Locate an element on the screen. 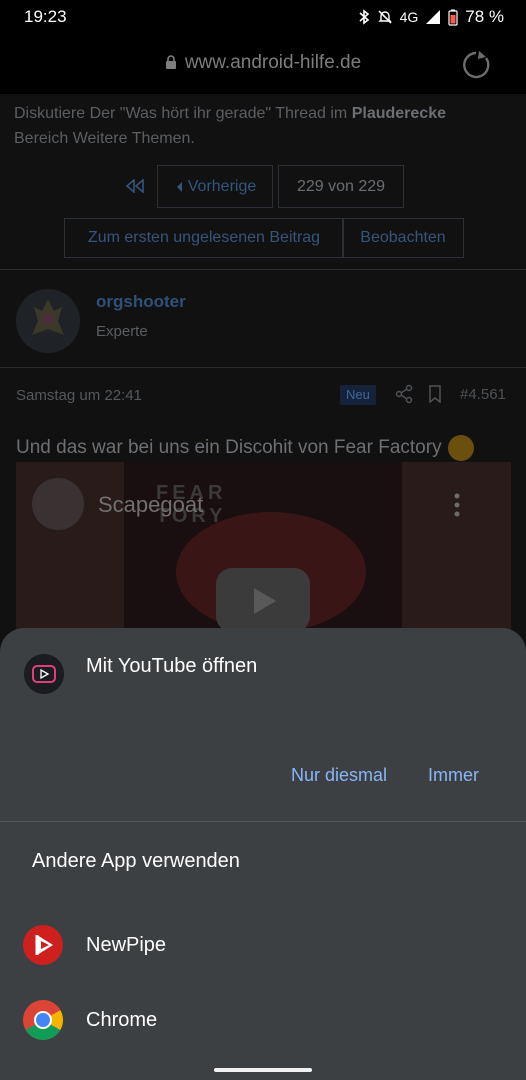 The height and width of the screenshot is (1080, 526). bookmark-icon is located at coordinates (435, 394).